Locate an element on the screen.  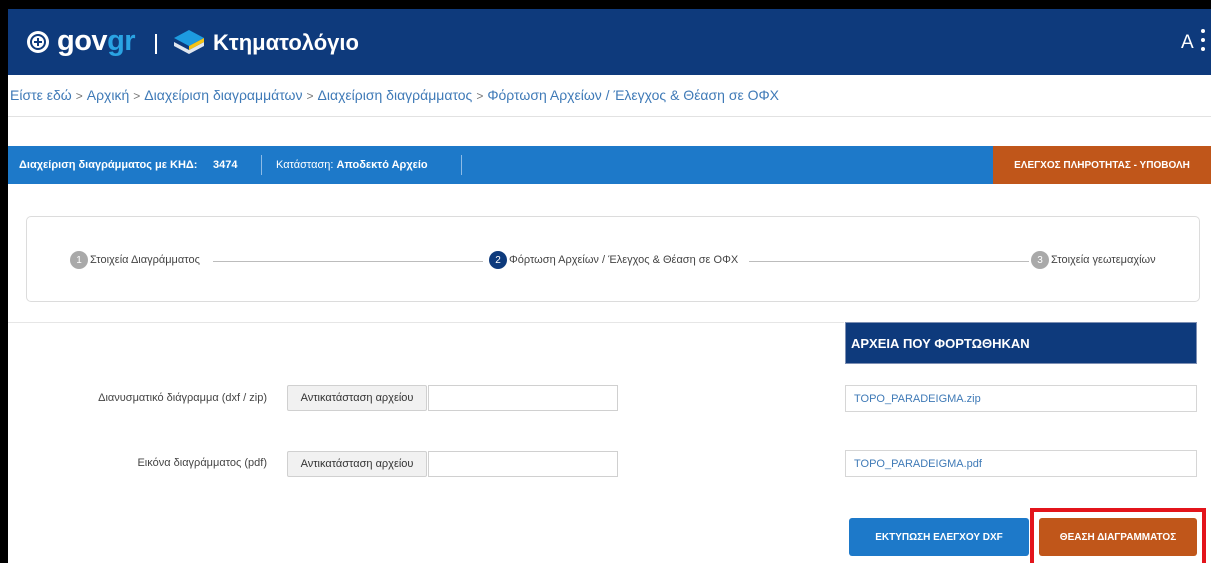
breadcrumb-current: Φόρτωση Αρχείων / Έλεγχος & Θέαση σε ΟΦΧ is located at coordinates (633, 95).